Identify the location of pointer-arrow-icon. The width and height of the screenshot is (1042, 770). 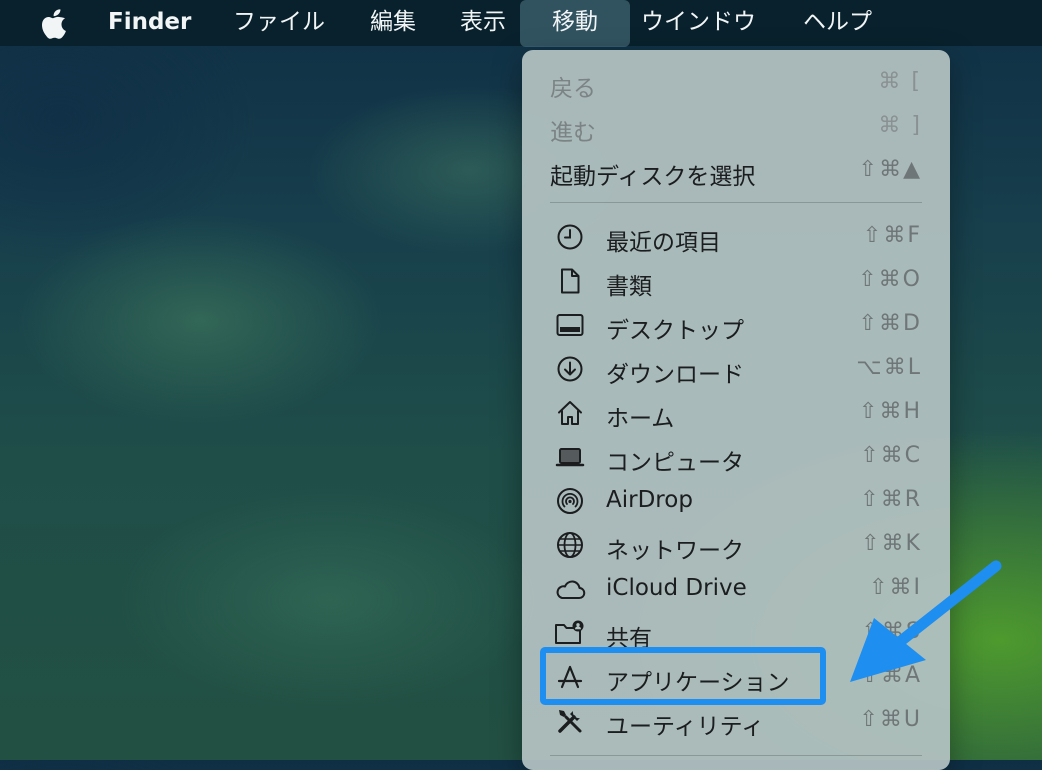
(926, 621).